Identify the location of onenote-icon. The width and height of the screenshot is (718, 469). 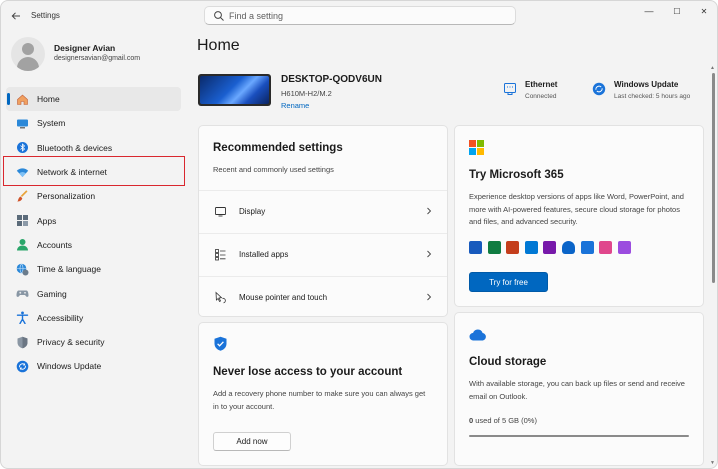
(550, 247).